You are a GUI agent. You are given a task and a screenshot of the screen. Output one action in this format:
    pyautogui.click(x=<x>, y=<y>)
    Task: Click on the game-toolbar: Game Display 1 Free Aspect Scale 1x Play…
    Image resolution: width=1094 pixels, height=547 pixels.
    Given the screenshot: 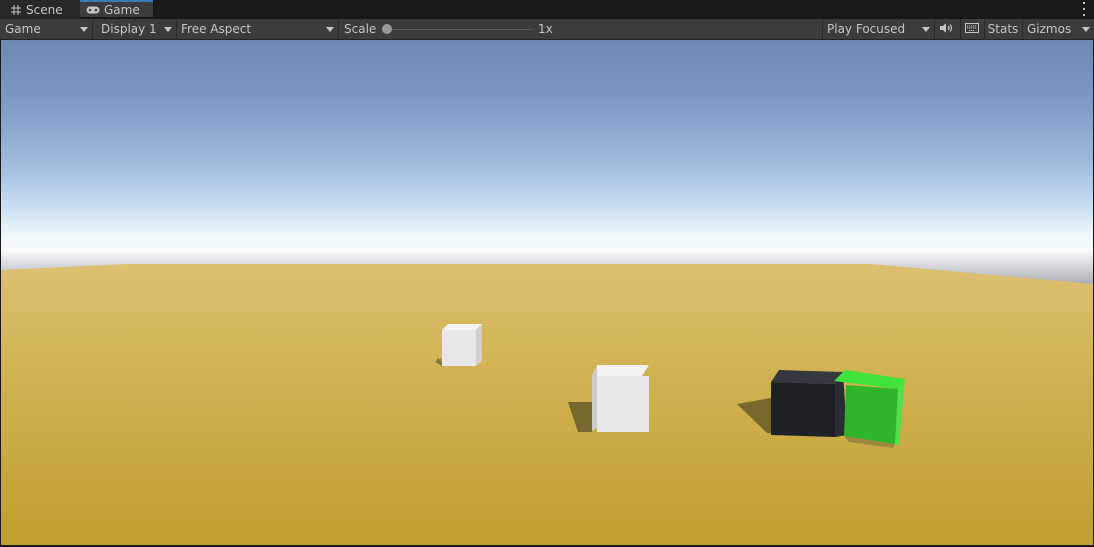 What is the action you would take?
    pyautogui.click(x=547, y=29)
    